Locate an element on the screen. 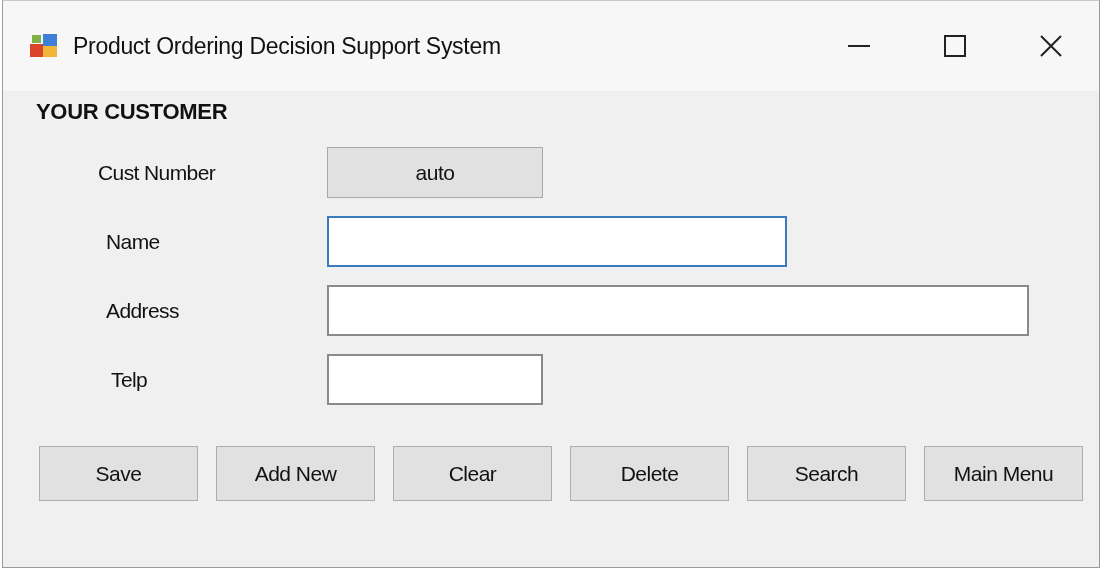 This screenshot has height=579, width=1103. field-label: Cust Number is located at coordinates (157, 172).